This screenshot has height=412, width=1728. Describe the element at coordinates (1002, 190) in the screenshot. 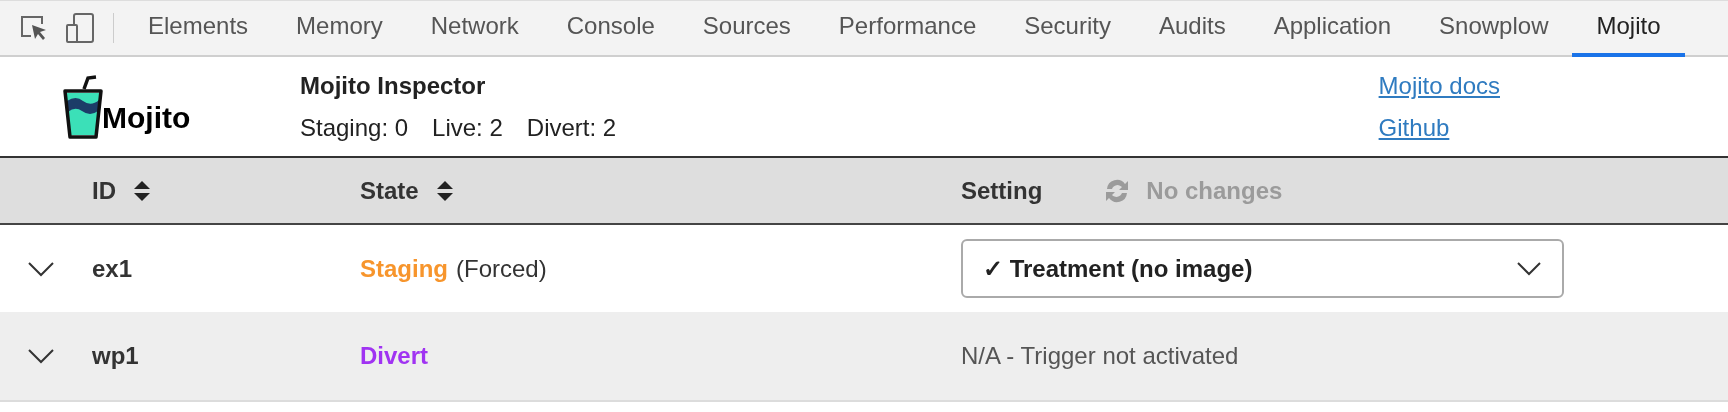

I see `column-header: Setting` at that location.